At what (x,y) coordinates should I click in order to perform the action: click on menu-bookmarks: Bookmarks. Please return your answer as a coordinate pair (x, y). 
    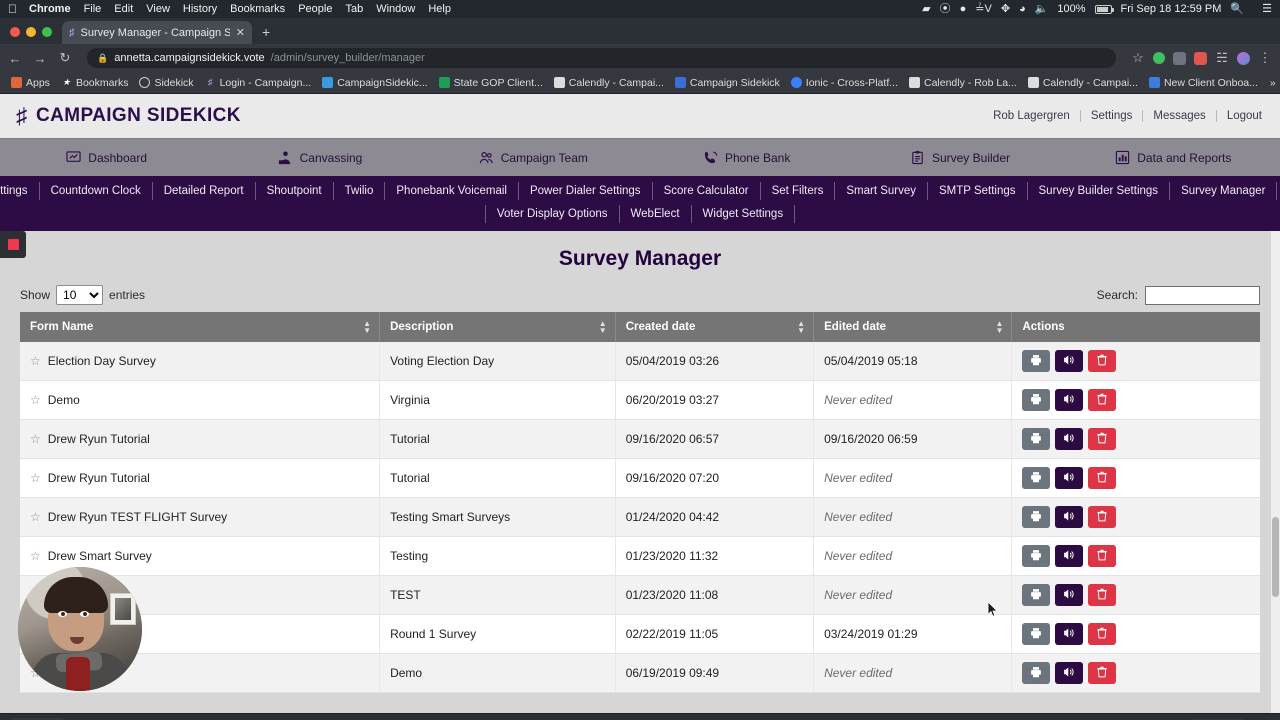
    Looking at the image, I should click on (257, 9).